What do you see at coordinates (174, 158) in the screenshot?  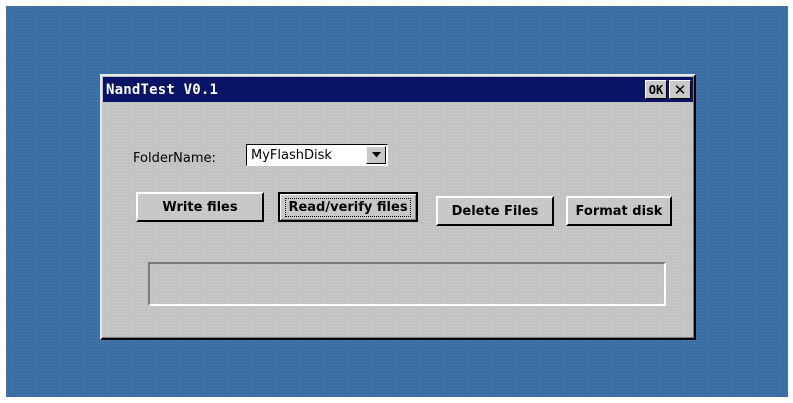 I see `folder-name-label: FolderName:` at bounding box center [174, 158].